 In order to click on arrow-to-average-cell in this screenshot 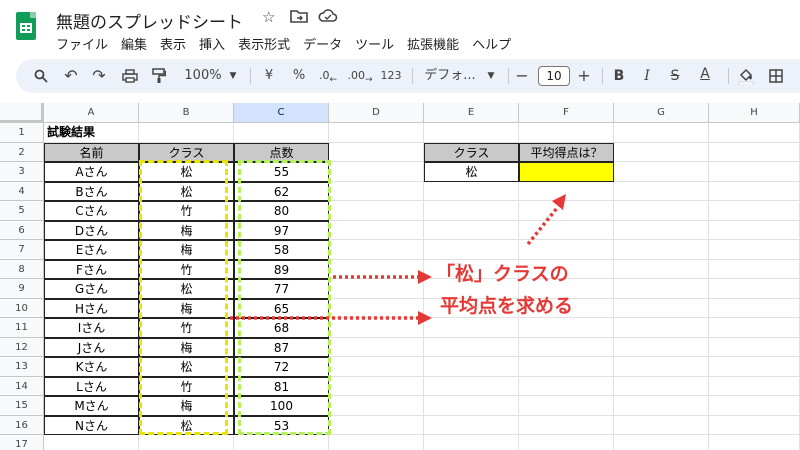, I will do `click(546, 220)`.